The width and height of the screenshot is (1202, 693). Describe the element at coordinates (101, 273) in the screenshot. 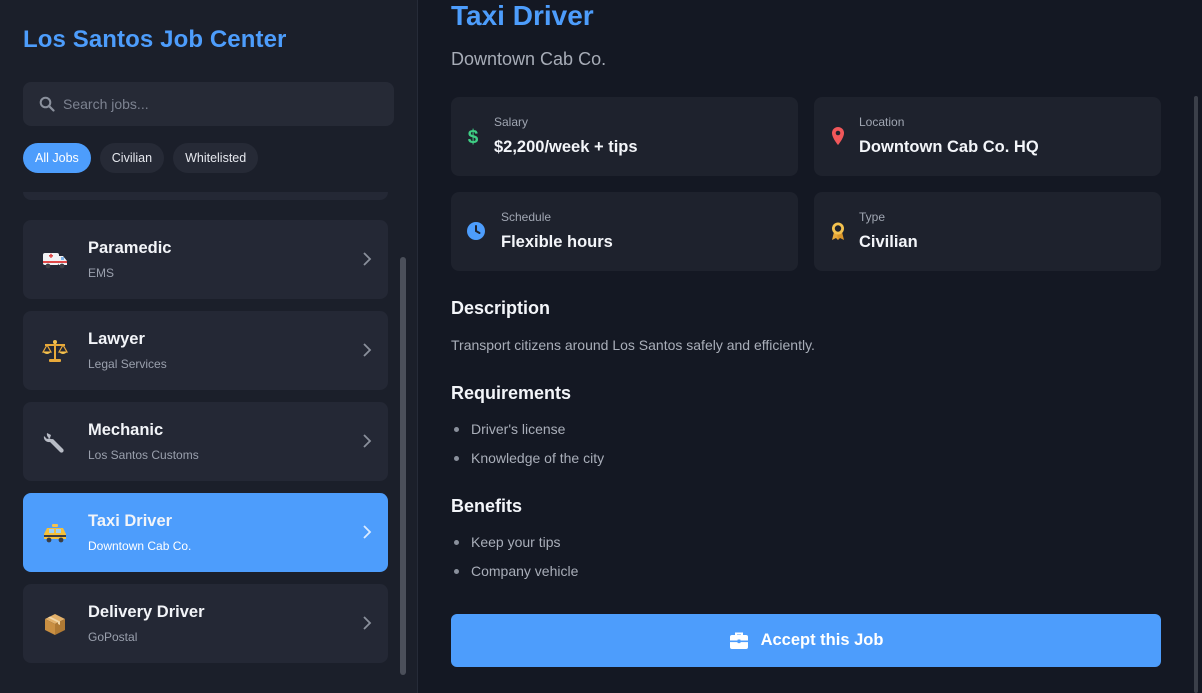

I see `job-subtitle: EMS` at that location.